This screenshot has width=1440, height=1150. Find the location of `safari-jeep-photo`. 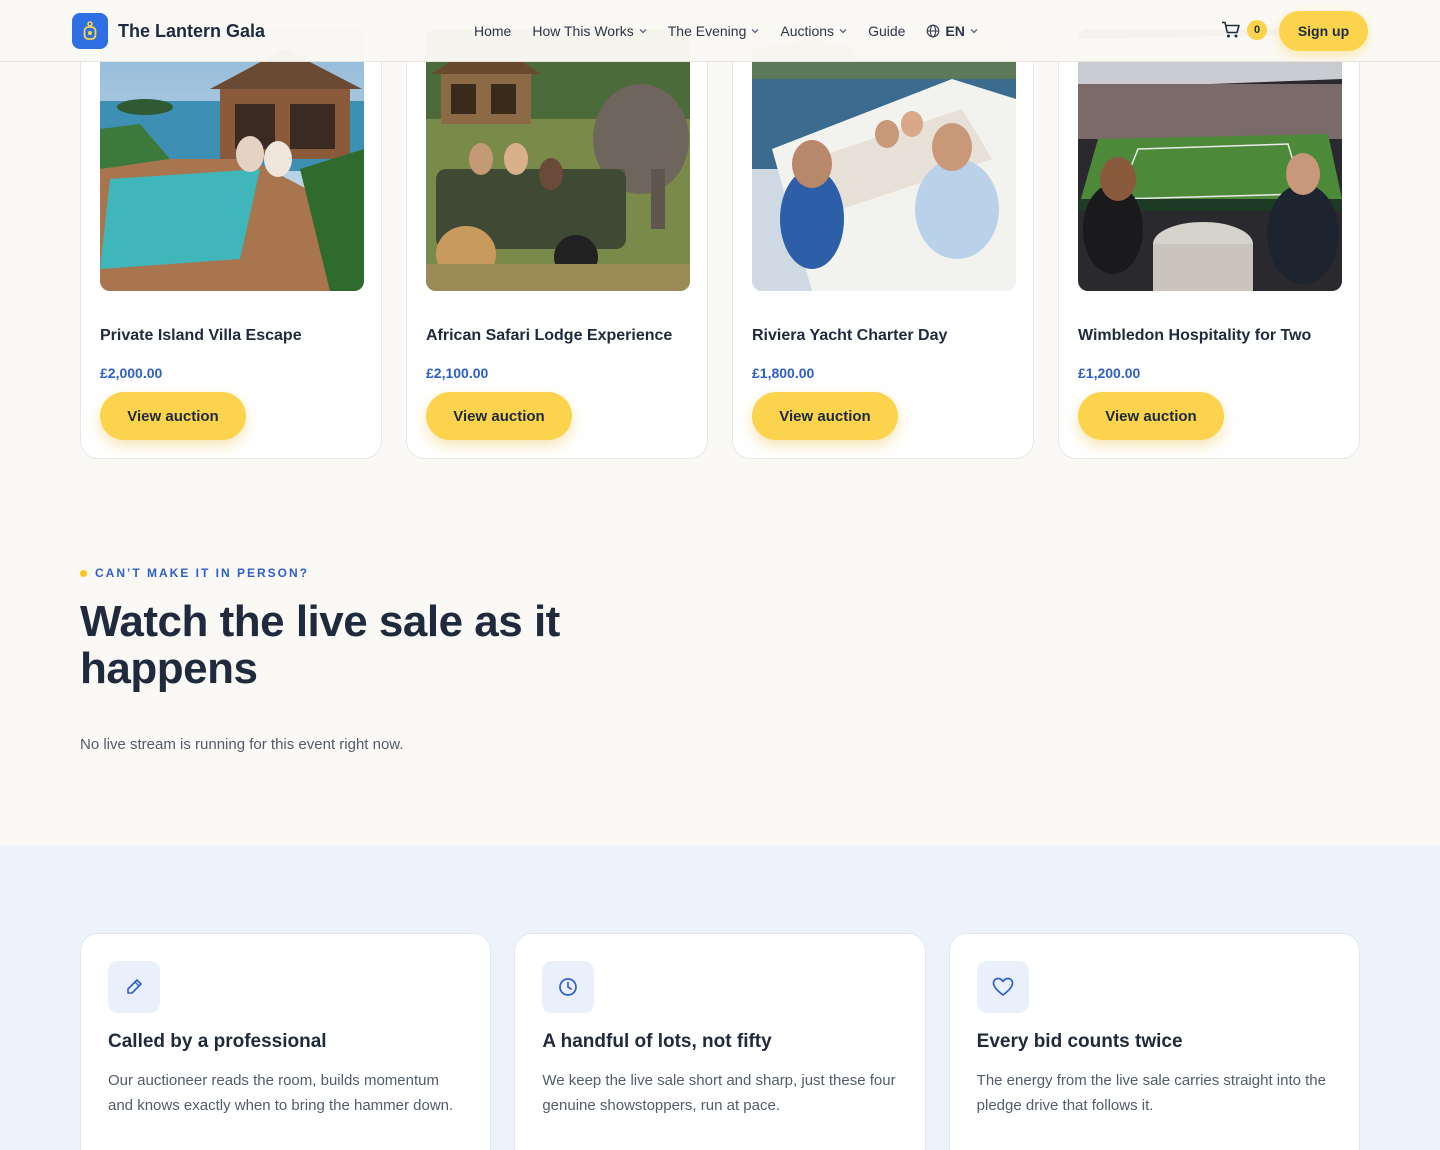

safari-jeep-photo is located at coordinates (558, 160).